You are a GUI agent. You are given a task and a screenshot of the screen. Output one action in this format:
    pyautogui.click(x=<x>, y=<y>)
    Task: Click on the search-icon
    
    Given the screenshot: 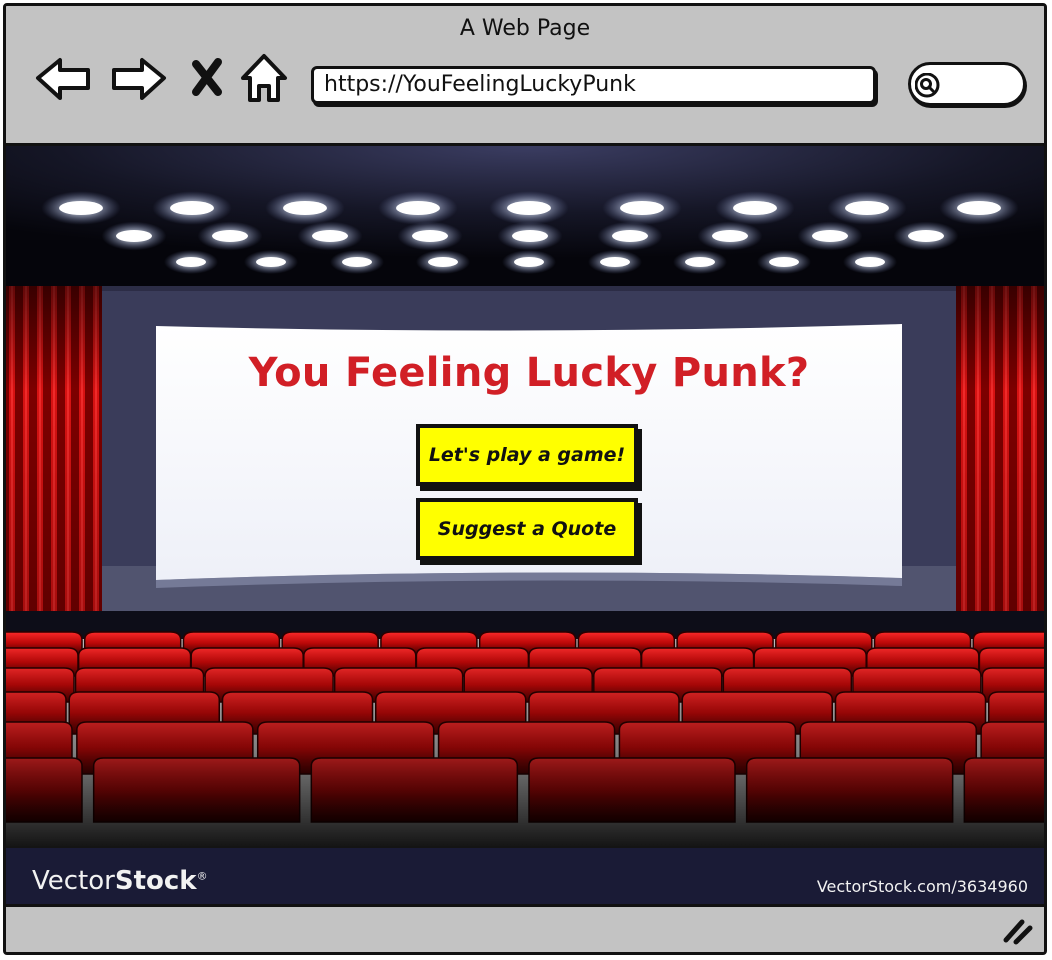 What is the action you would take?
    pyautogui.click(x=927, y=85)
    